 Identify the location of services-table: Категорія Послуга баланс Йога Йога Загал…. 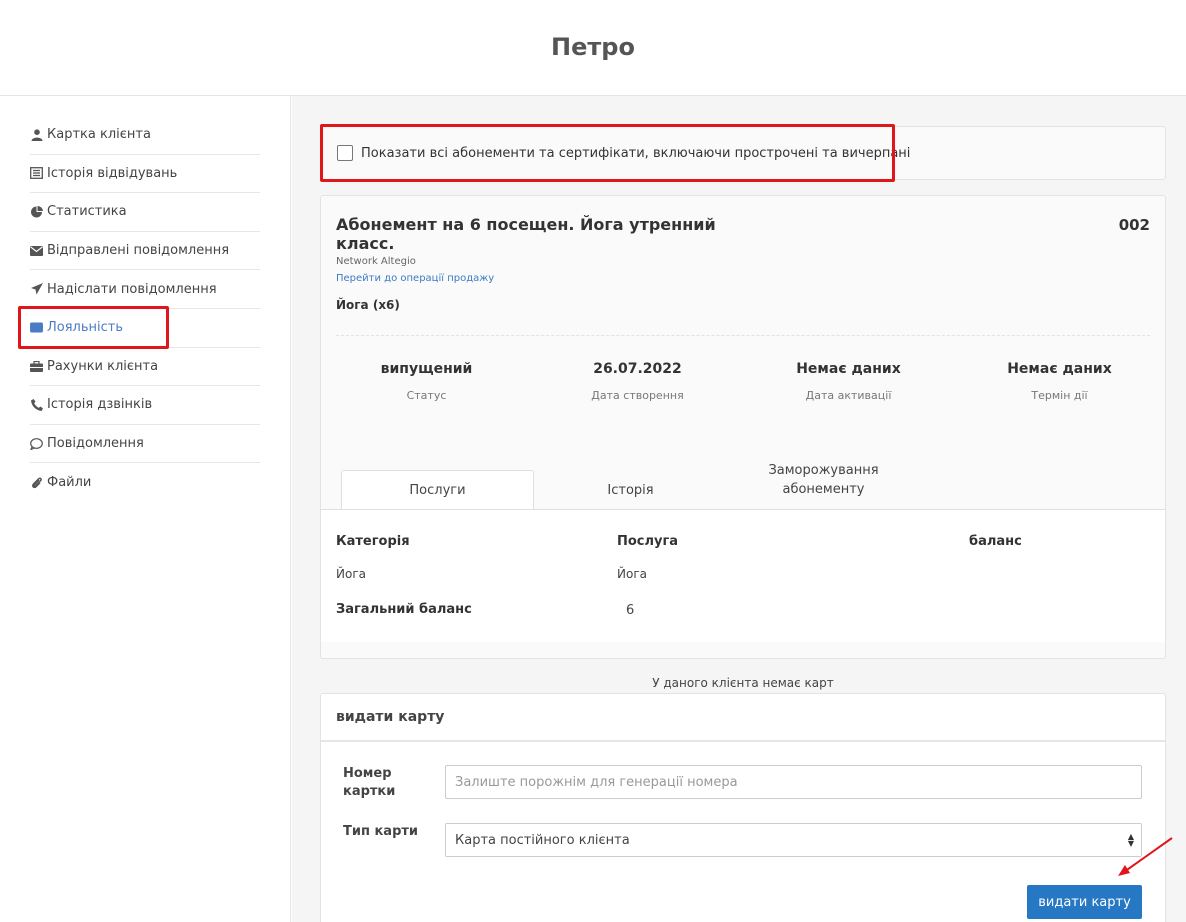
(743, 575).